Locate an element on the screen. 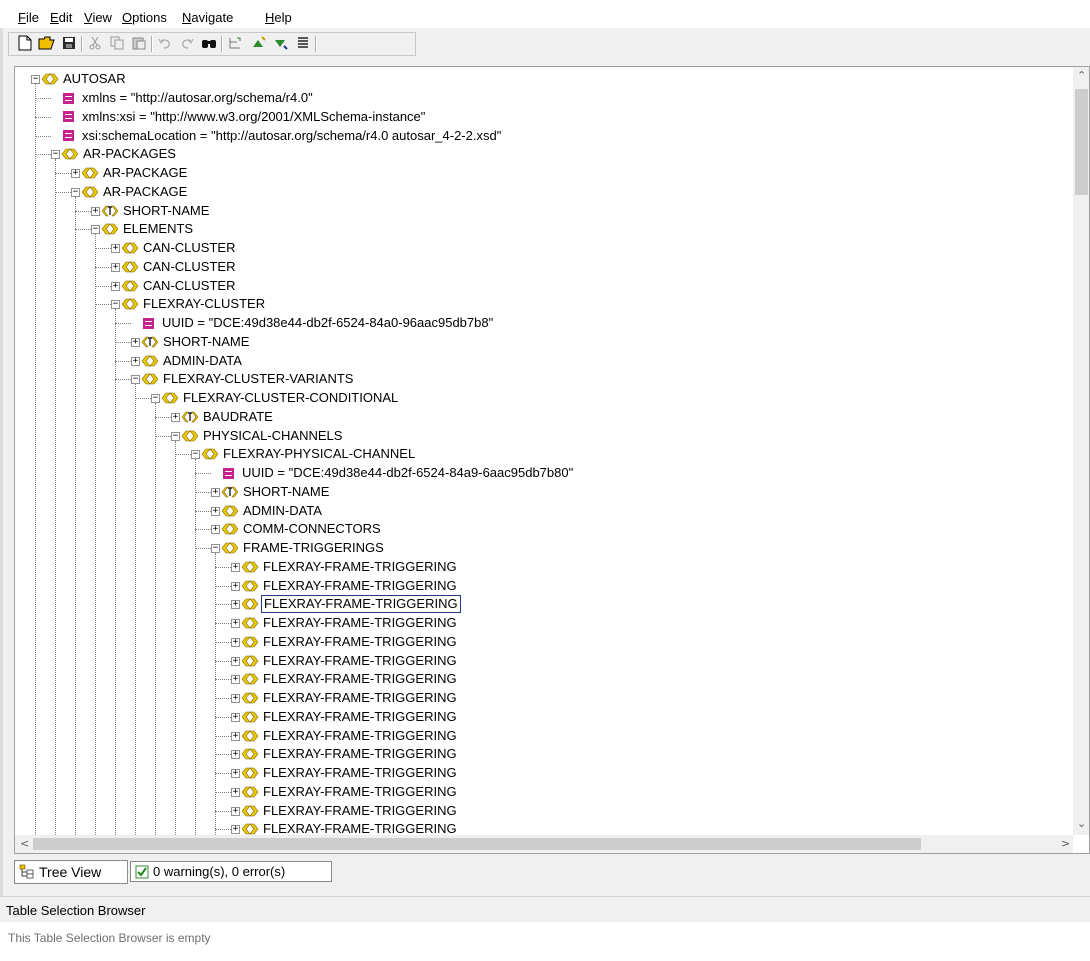 The height and width of the screenshot is (961, 1090). horizontal-scrollbar: < > is located at coordinates (544, 844).